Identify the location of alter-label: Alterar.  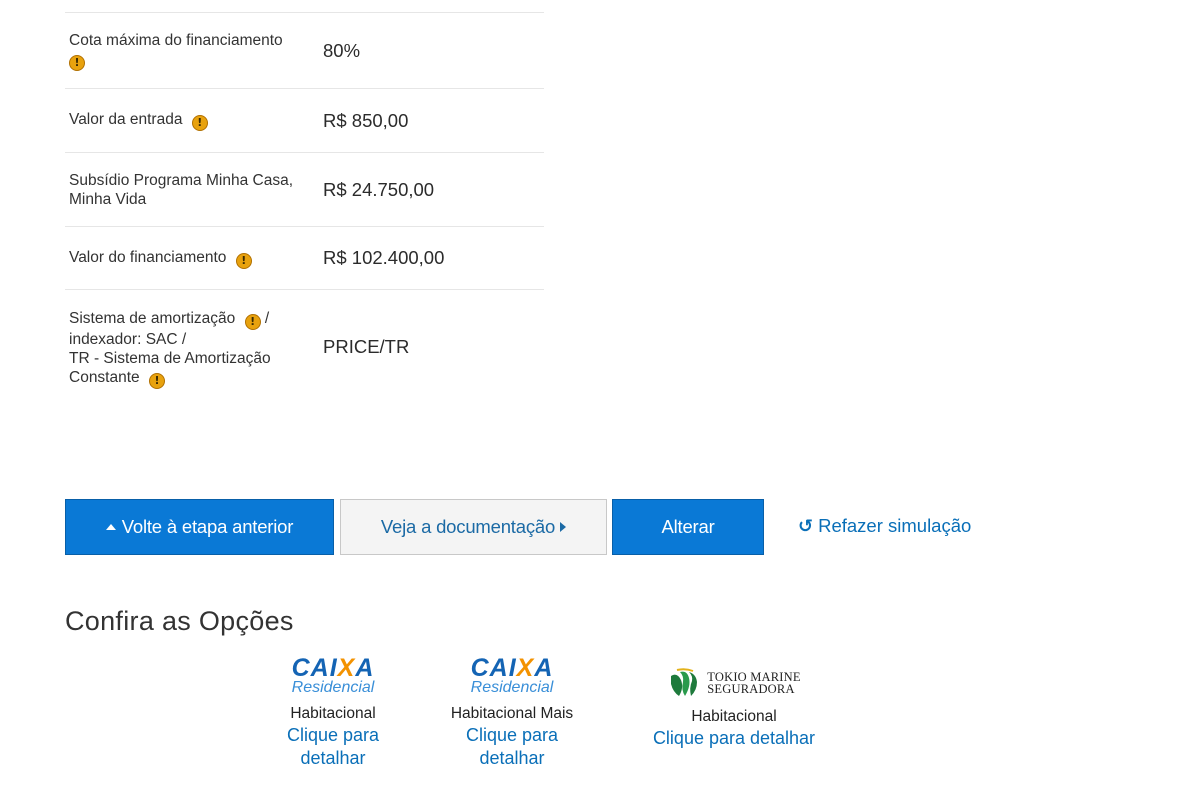
(688, 526).